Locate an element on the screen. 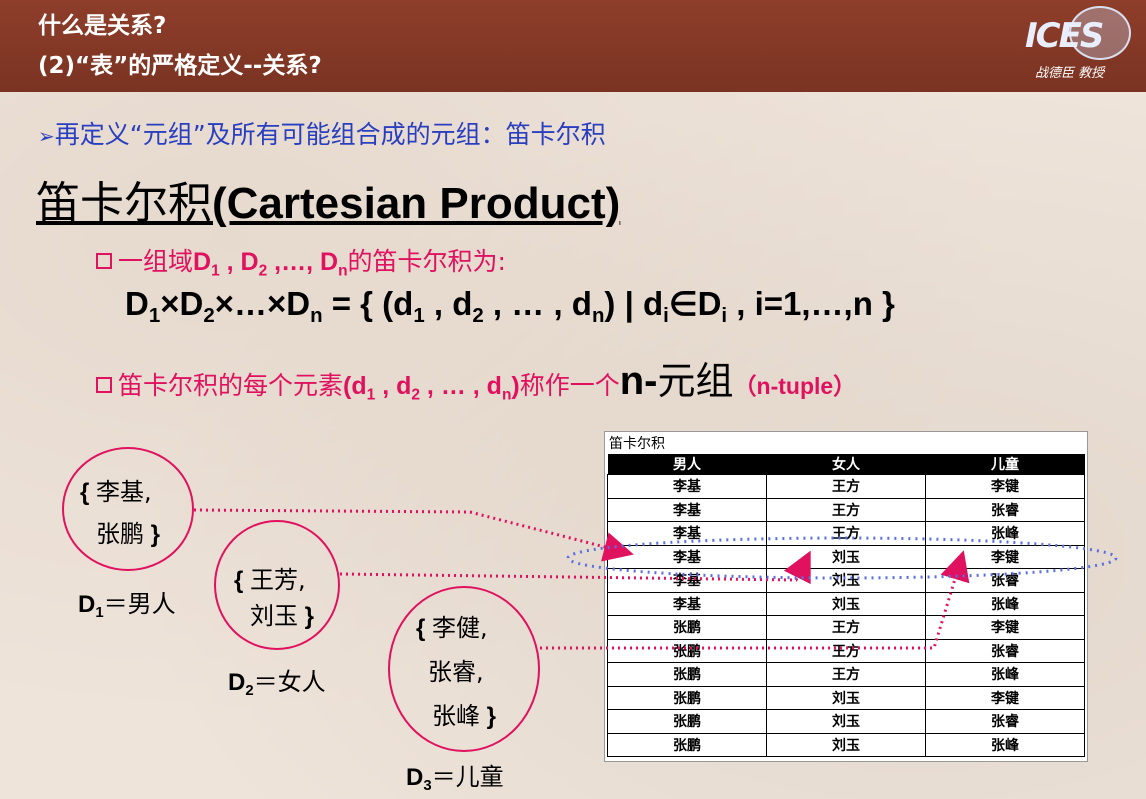 The width and height of the screenshot is (1146, 799). connector-overlay is located at coordinates (655, 579).